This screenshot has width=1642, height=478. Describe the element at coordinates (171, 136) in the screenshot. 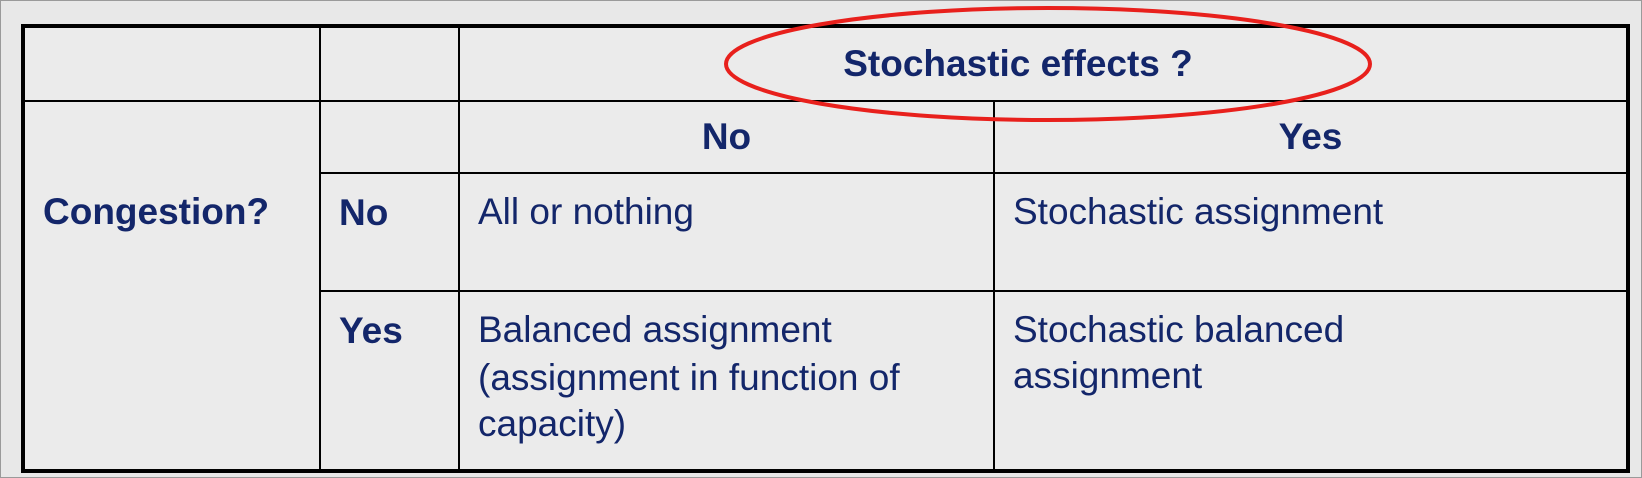

I see `blank-cell-left` at that location.